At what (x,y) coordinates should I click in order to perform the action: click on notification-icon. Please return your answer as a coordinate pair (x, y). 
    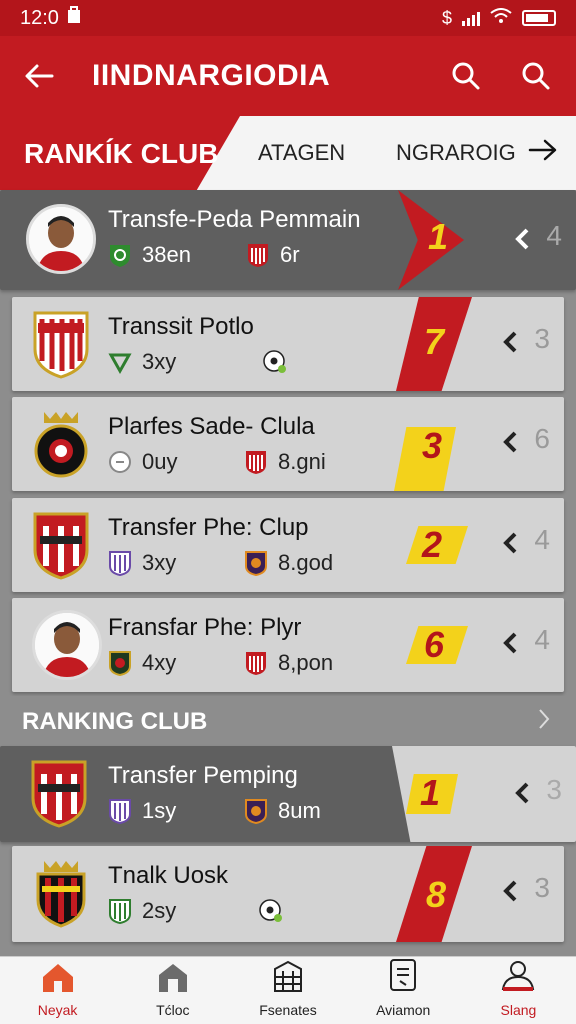
    Looking at the image, I should click on (74, 18).